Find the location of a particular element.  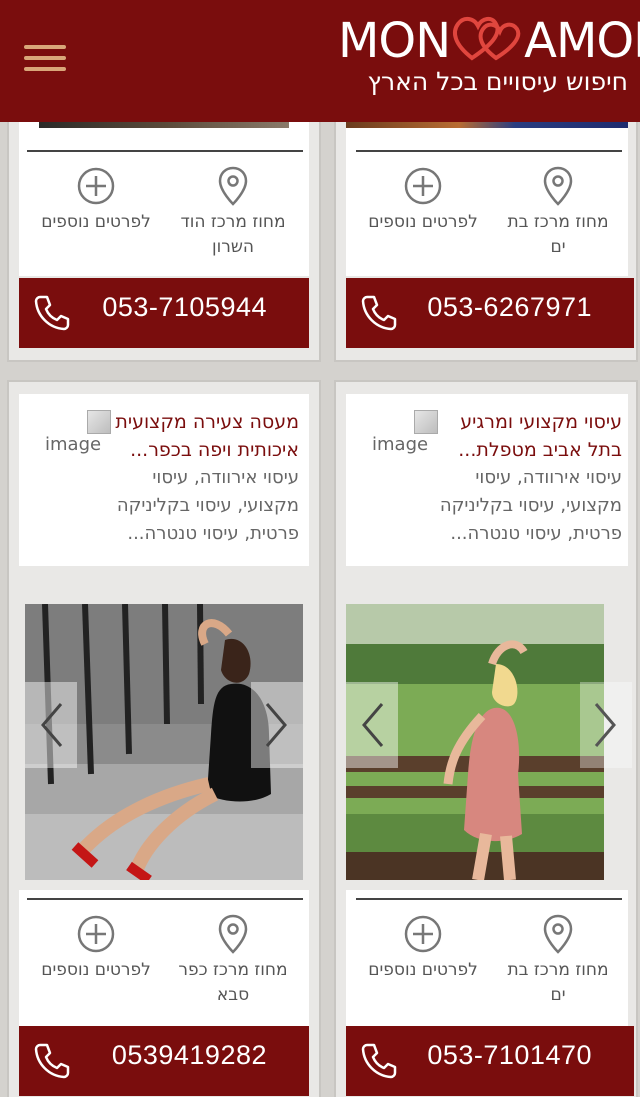

phone-number: 0539419282 is located at coordinates (189, 1055).